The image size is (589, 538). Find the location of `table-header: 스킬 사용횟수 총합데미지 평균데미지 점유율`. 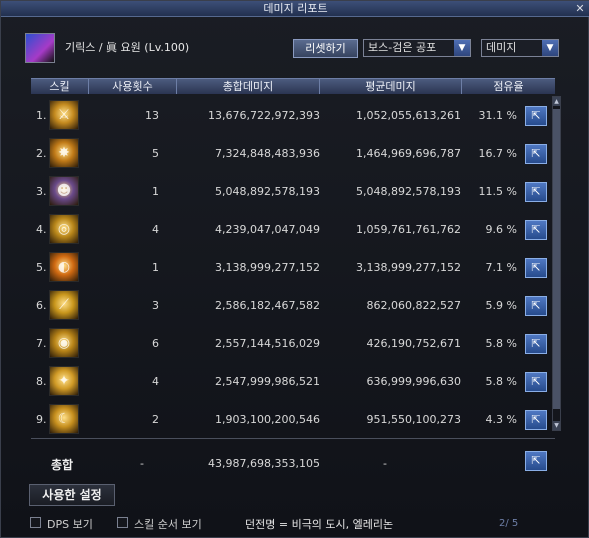

table-header: 스킬 사용횟수 총합데미지 평균데미지 점유율 is located at coordinates (293, 86).